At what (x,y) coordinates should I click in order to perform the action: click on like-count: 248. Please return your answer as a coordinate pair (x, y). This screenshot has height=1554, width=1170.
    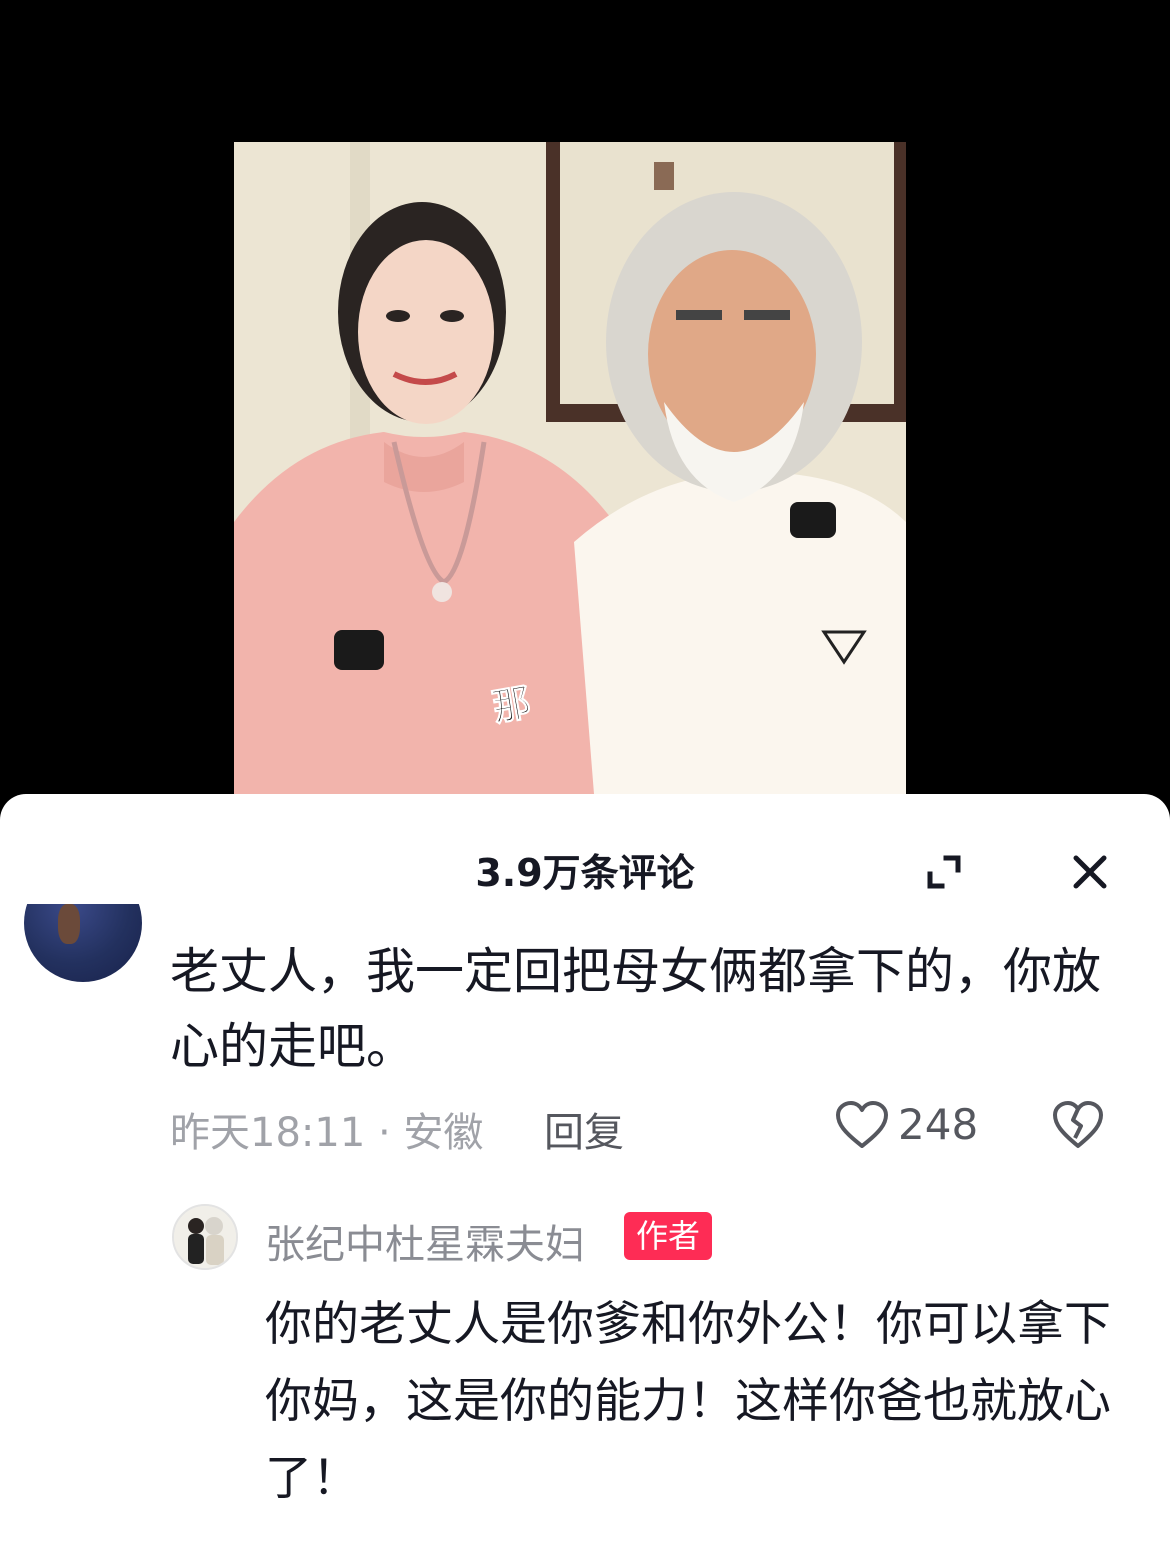
    Looking at the image, I should click on (938, 1124).